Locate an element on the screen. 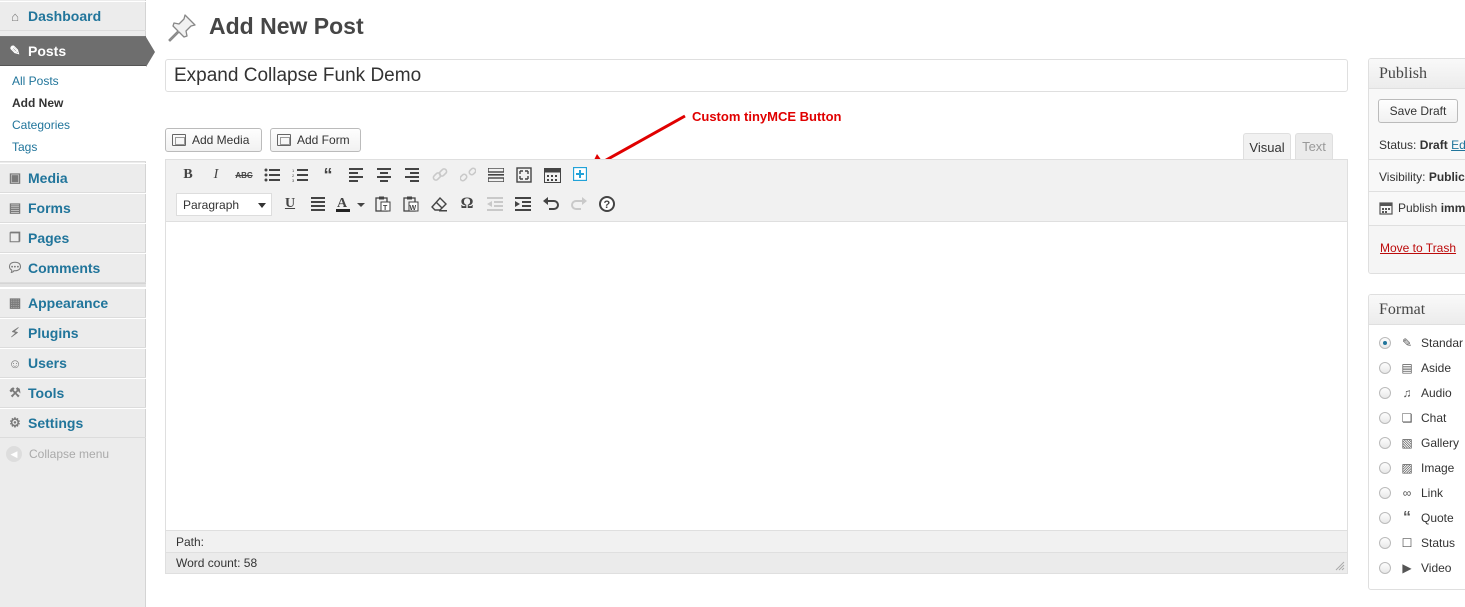 The height and width of the screenshot is (607, 1465). publish-date-row: Publish imm is located at coordinates (1422, 208).